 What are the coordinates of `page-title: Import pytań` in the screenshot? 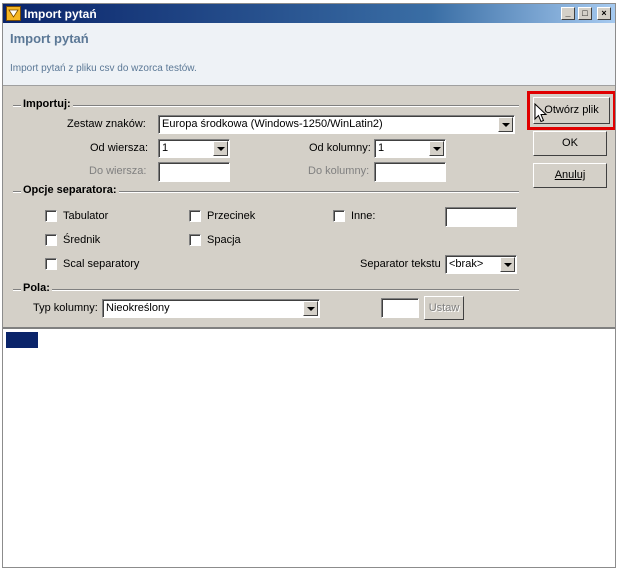 It's located at (49, 38).